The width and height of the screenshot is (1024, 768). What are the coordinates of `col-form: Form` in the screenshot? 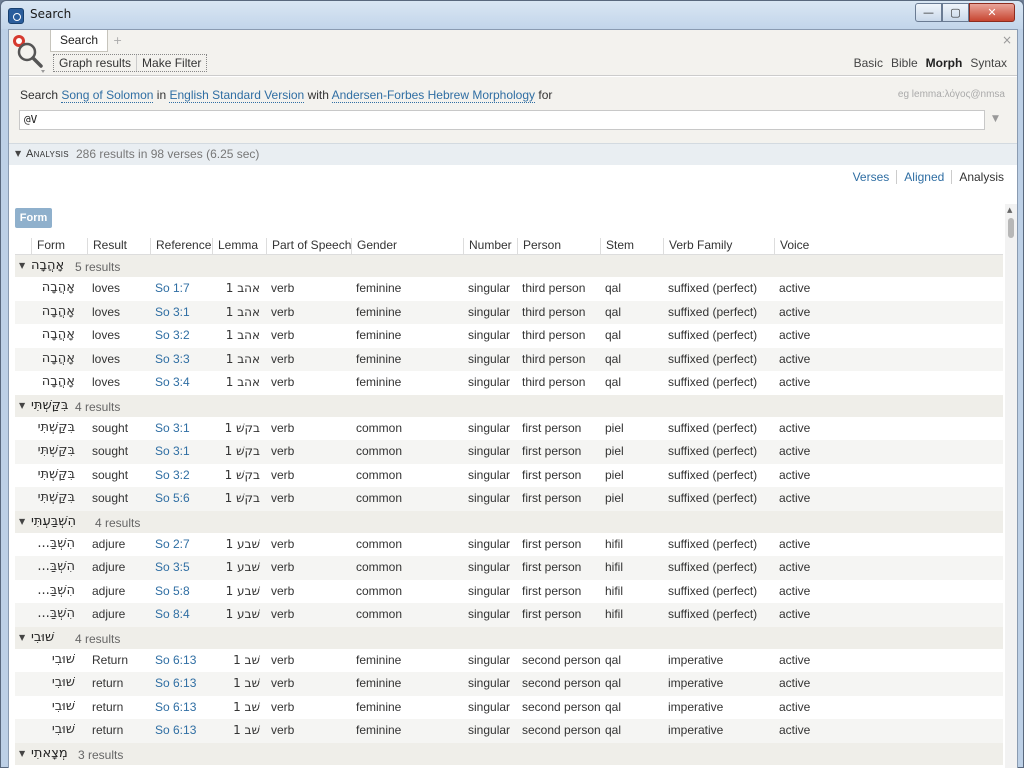 It's located at (48, 246).